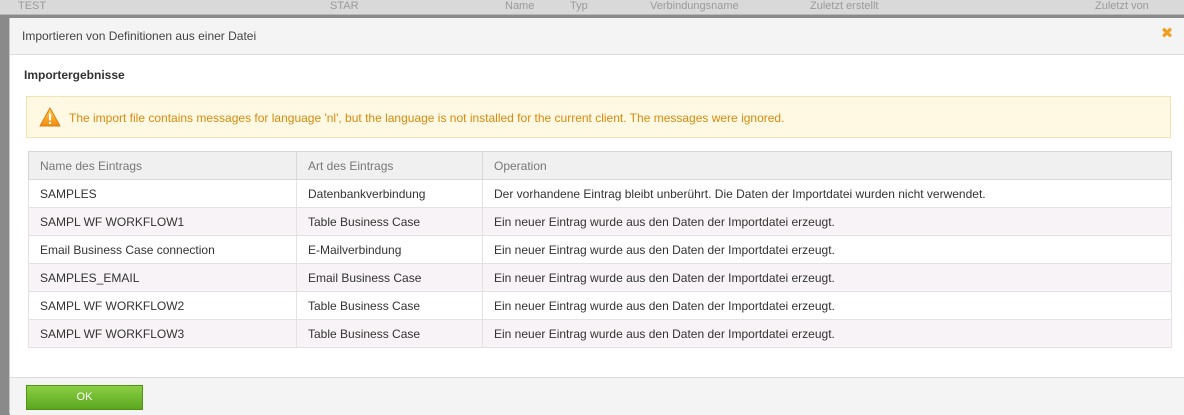 Image resolution: width=1184 pixels, height=415 pixels. I want to click on entry-name-cell: SAMPLES_EMAIL, so click(162, 277).